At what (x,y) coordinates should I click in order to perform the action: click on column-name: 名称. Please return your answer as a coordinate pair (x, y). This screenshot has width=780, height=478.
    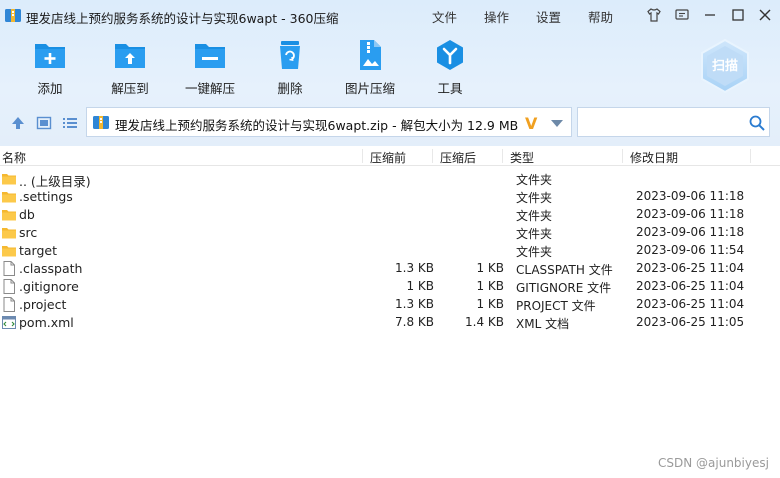
    Looking at the image, I should click on (14, 157).